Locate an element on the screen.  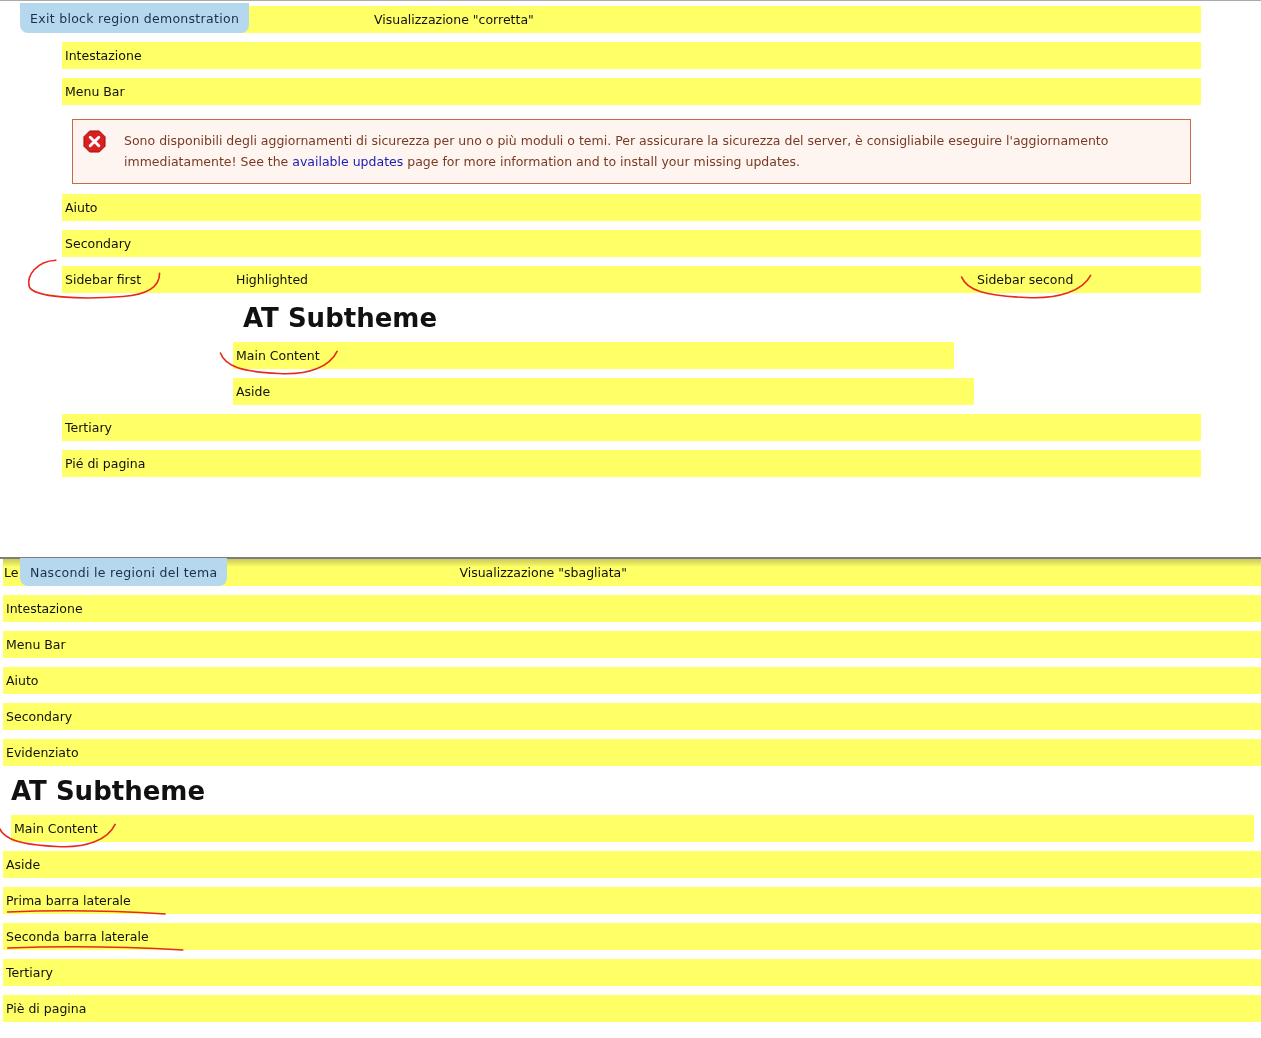
region-label: Seconda barra laterale is located at coordinates (77, 936).